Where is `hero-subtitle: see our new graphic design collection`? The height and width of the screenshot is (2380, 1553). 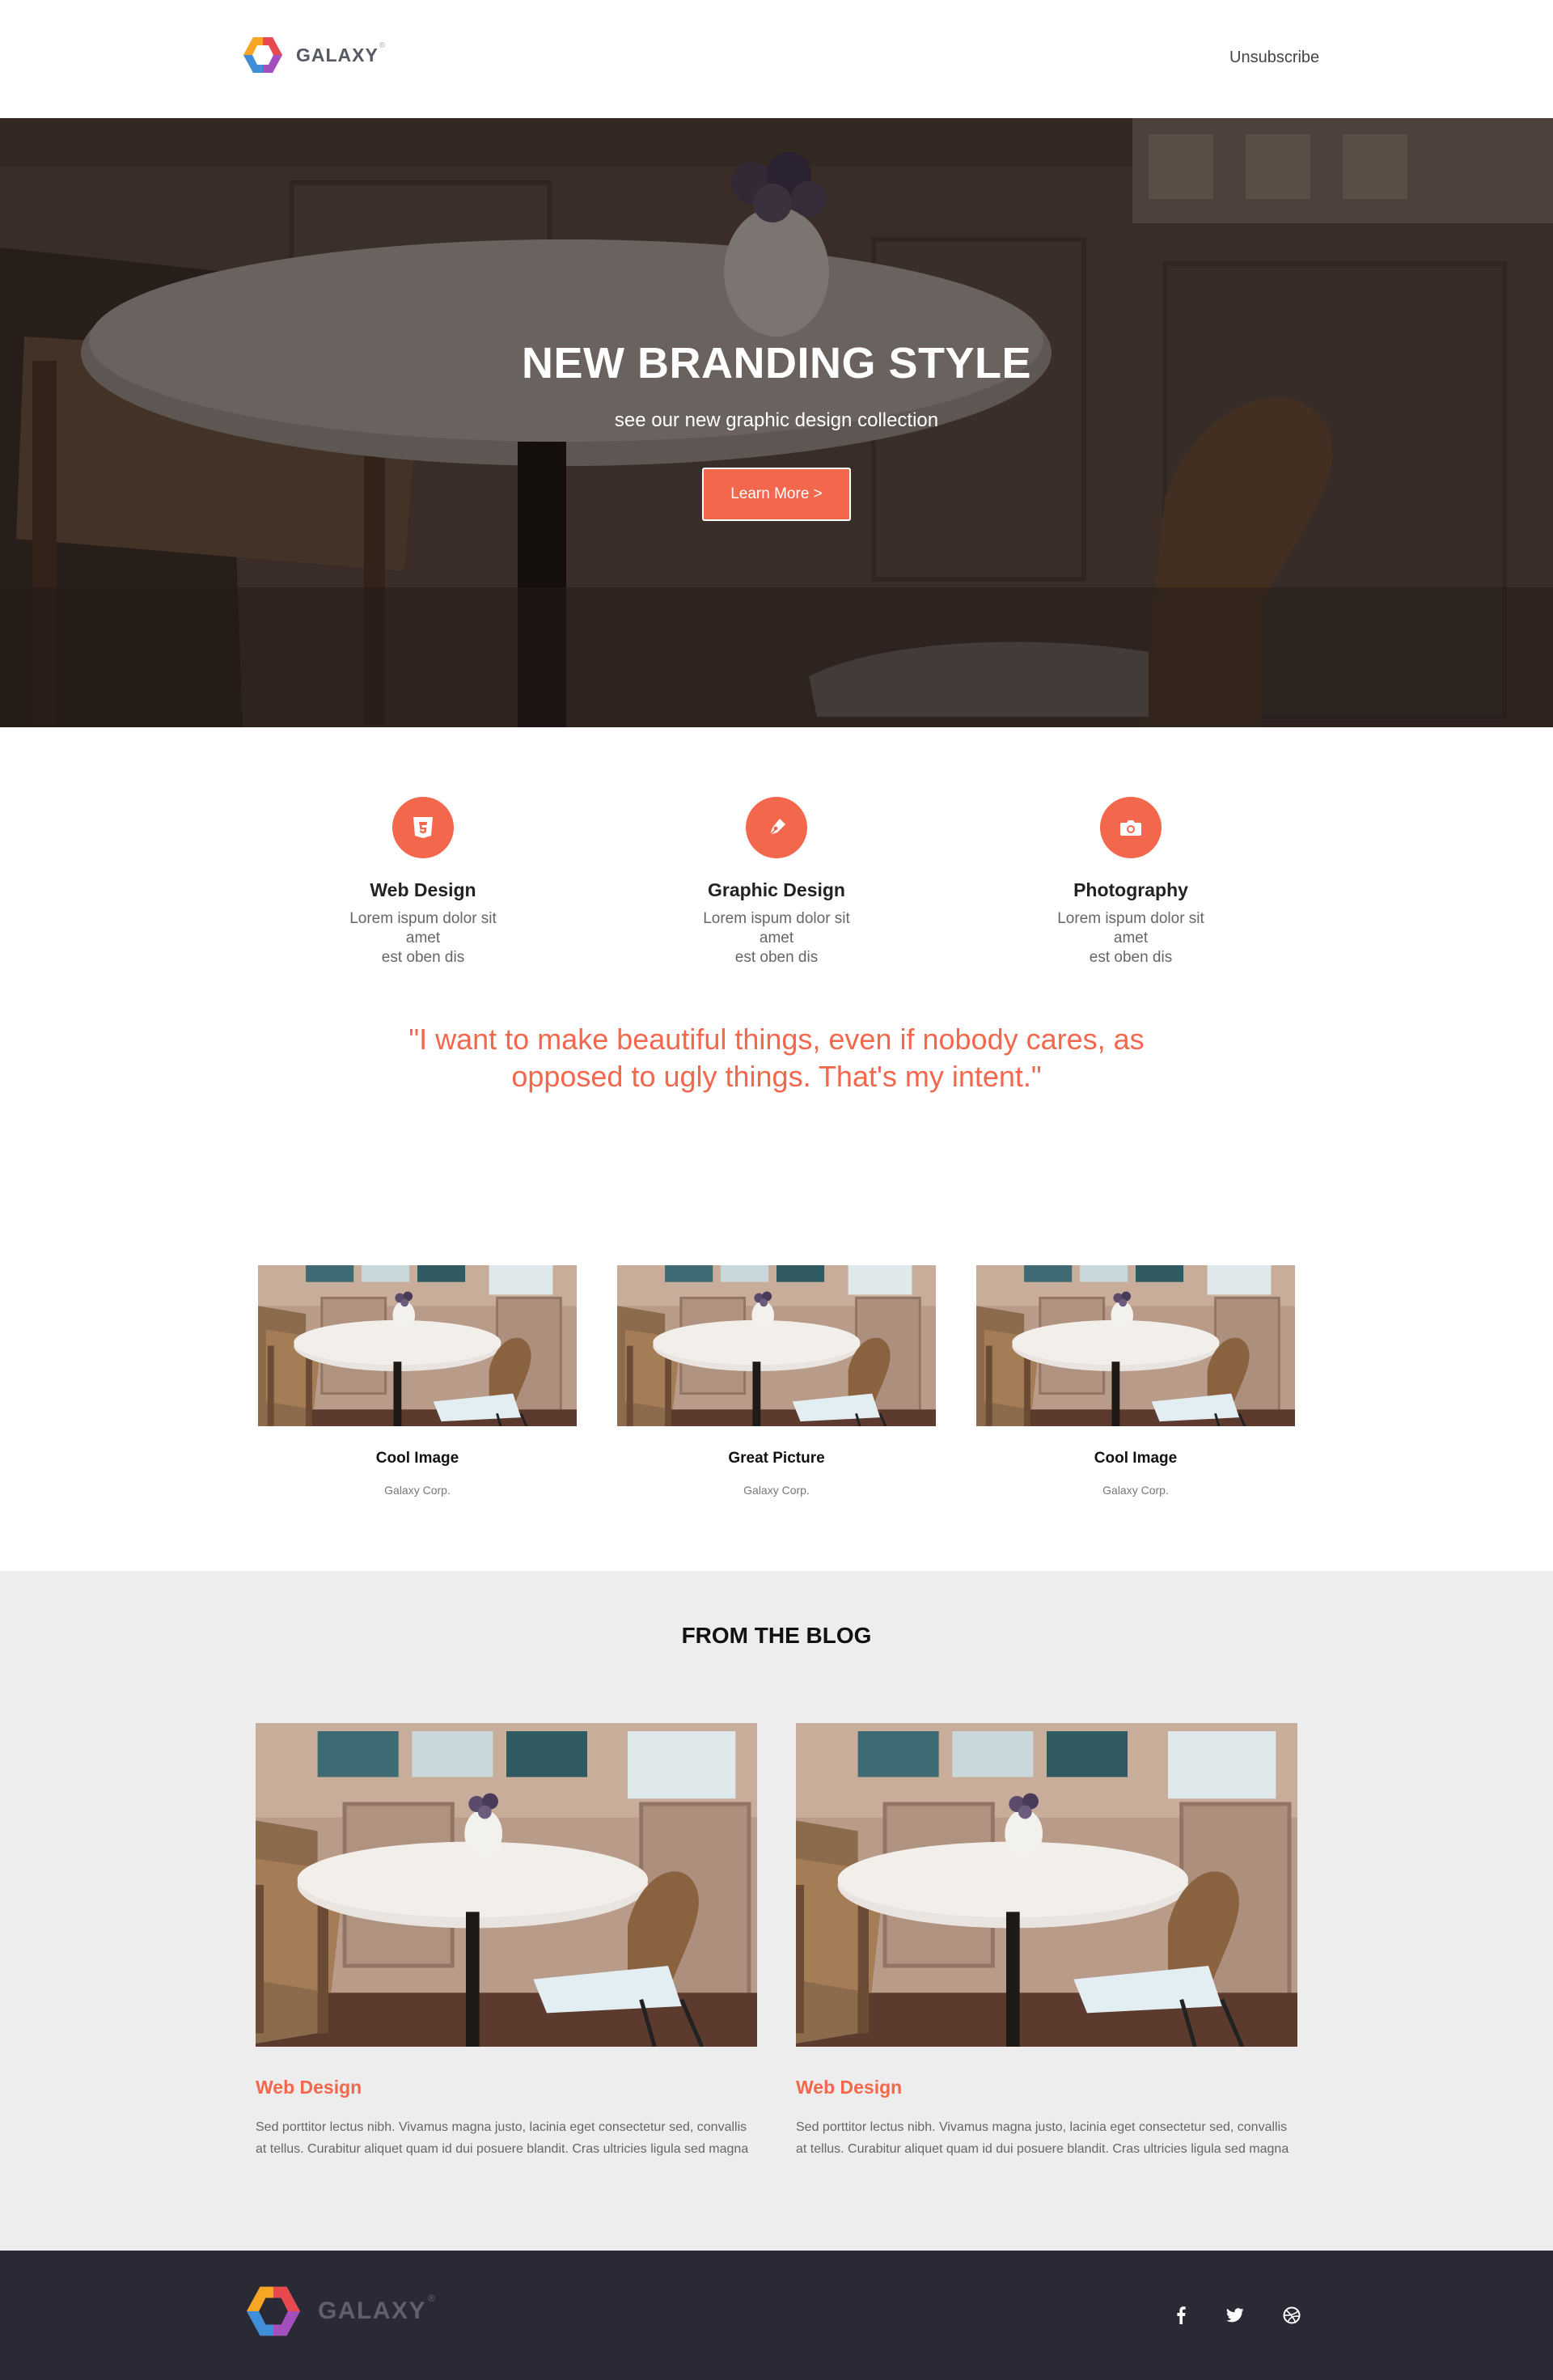
hero-subtitle: see our new graphic design collection is located at coordinates (777, 420).